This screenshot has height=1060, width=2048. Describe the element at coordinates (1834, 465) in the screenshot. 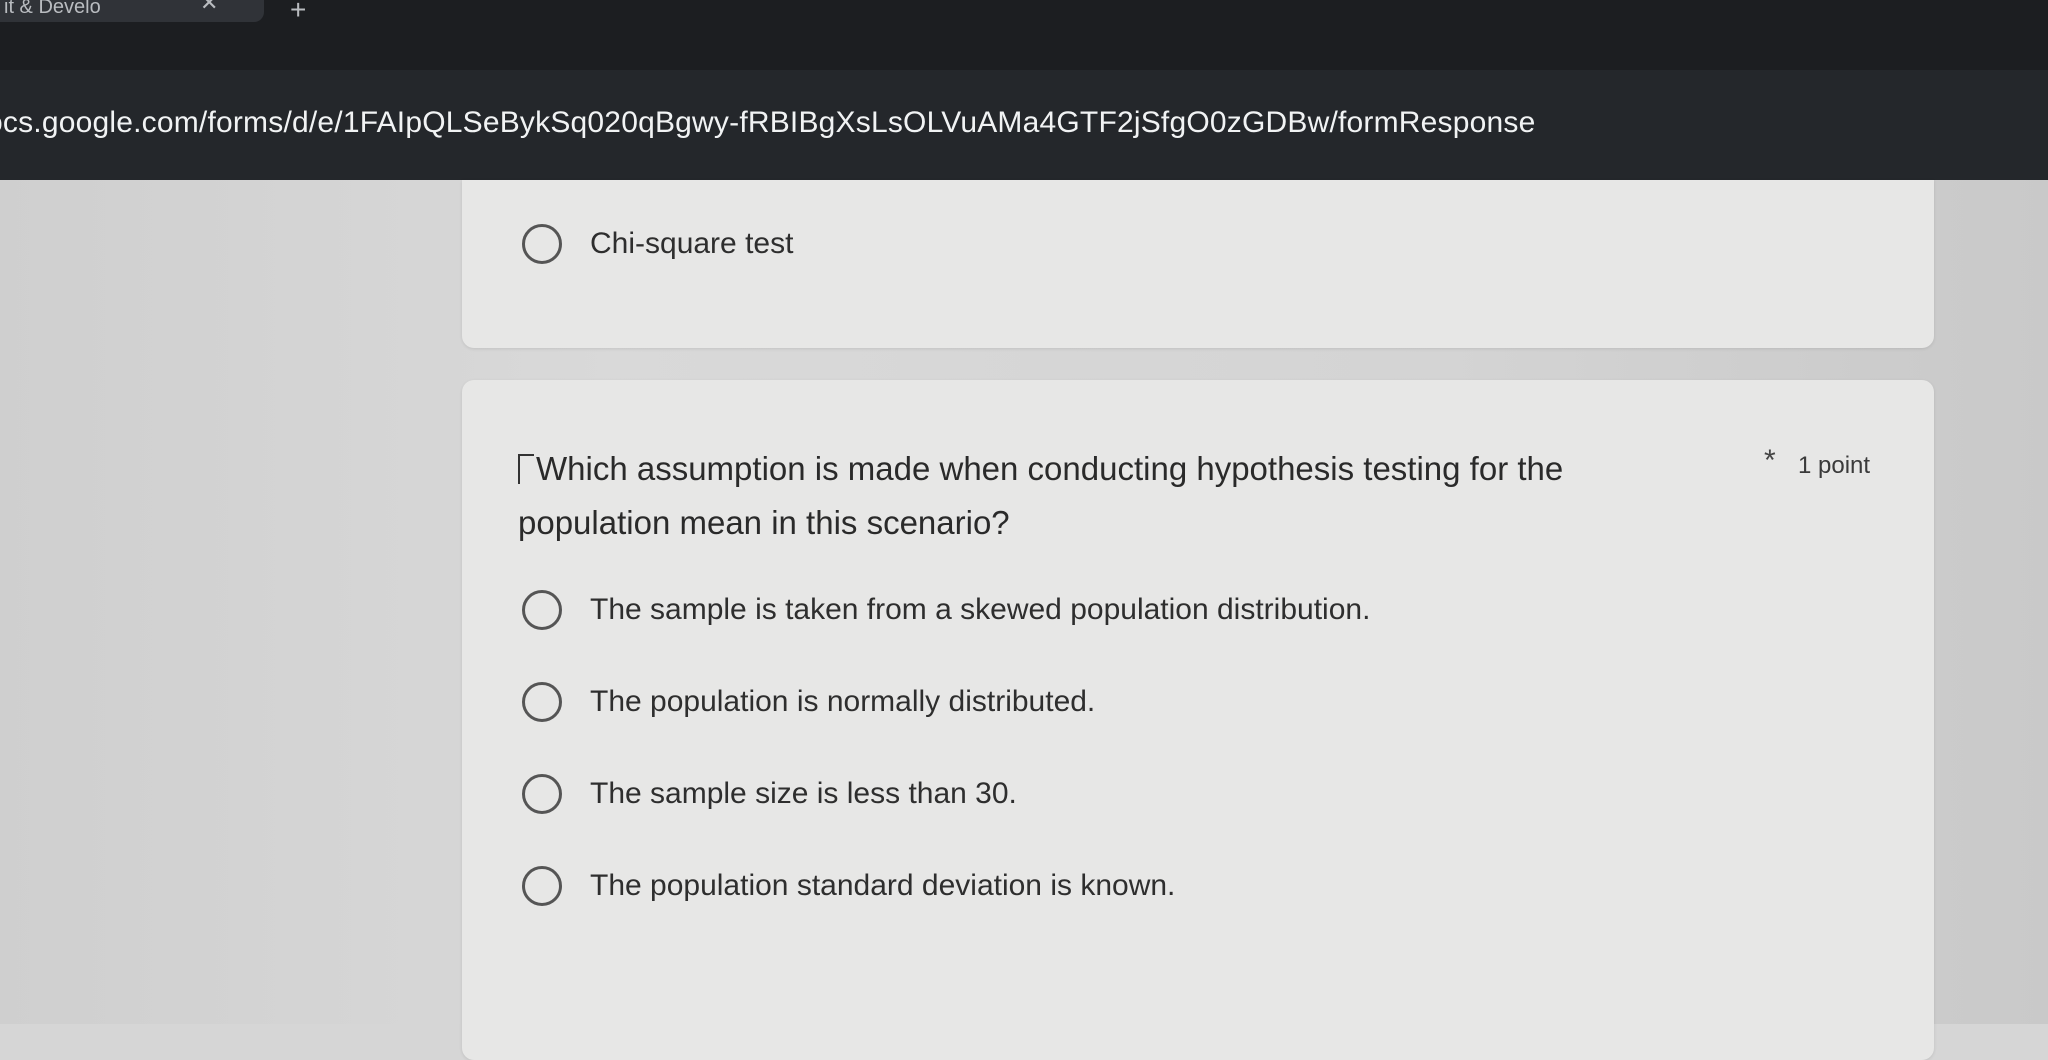

I see `points-label: 1 point` at that location.